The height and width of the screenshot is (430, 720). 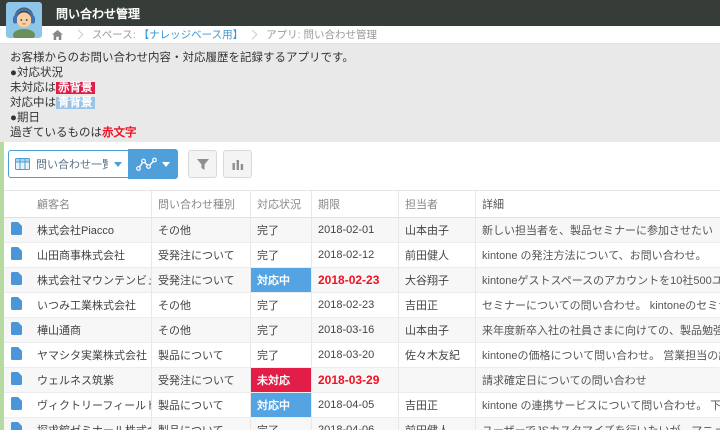 I want to click on space-accent-stripe, so click(x=2, y=286).